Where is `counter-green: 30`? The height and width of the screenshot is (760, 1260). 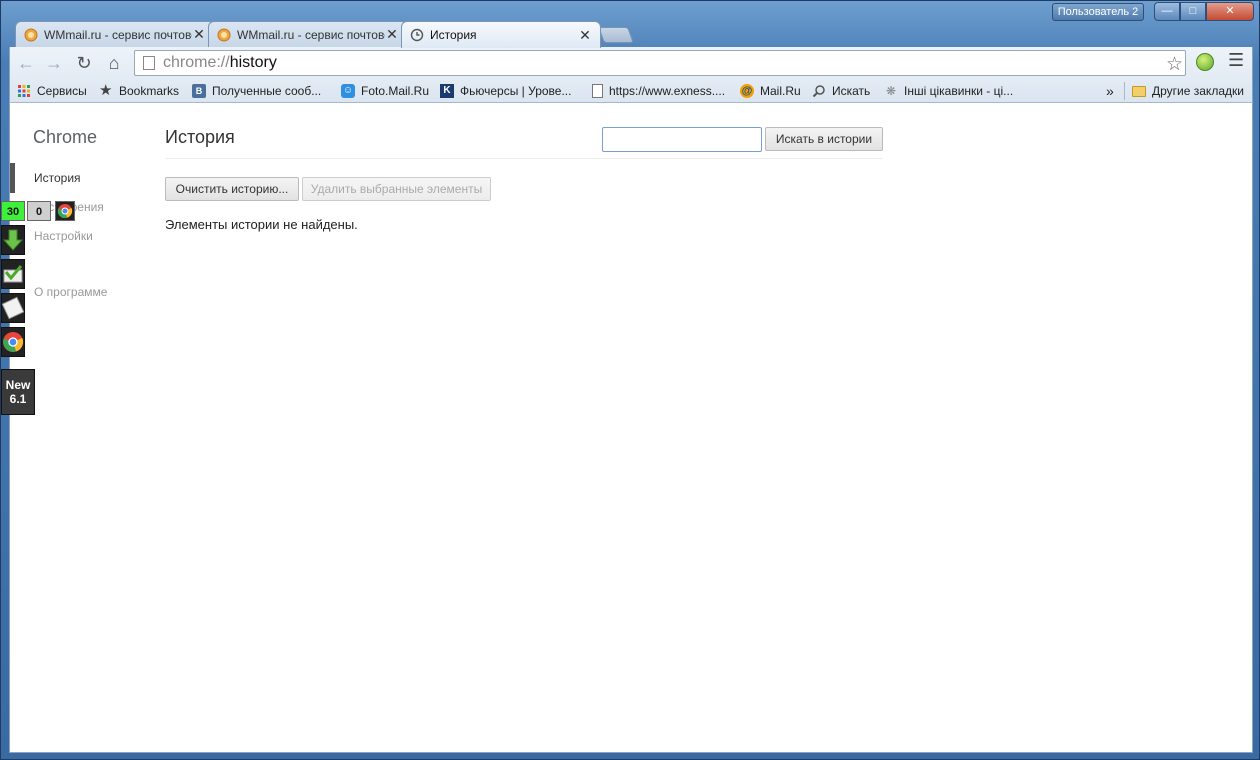 counter-green: 30 is located at coordinates (13, 211).